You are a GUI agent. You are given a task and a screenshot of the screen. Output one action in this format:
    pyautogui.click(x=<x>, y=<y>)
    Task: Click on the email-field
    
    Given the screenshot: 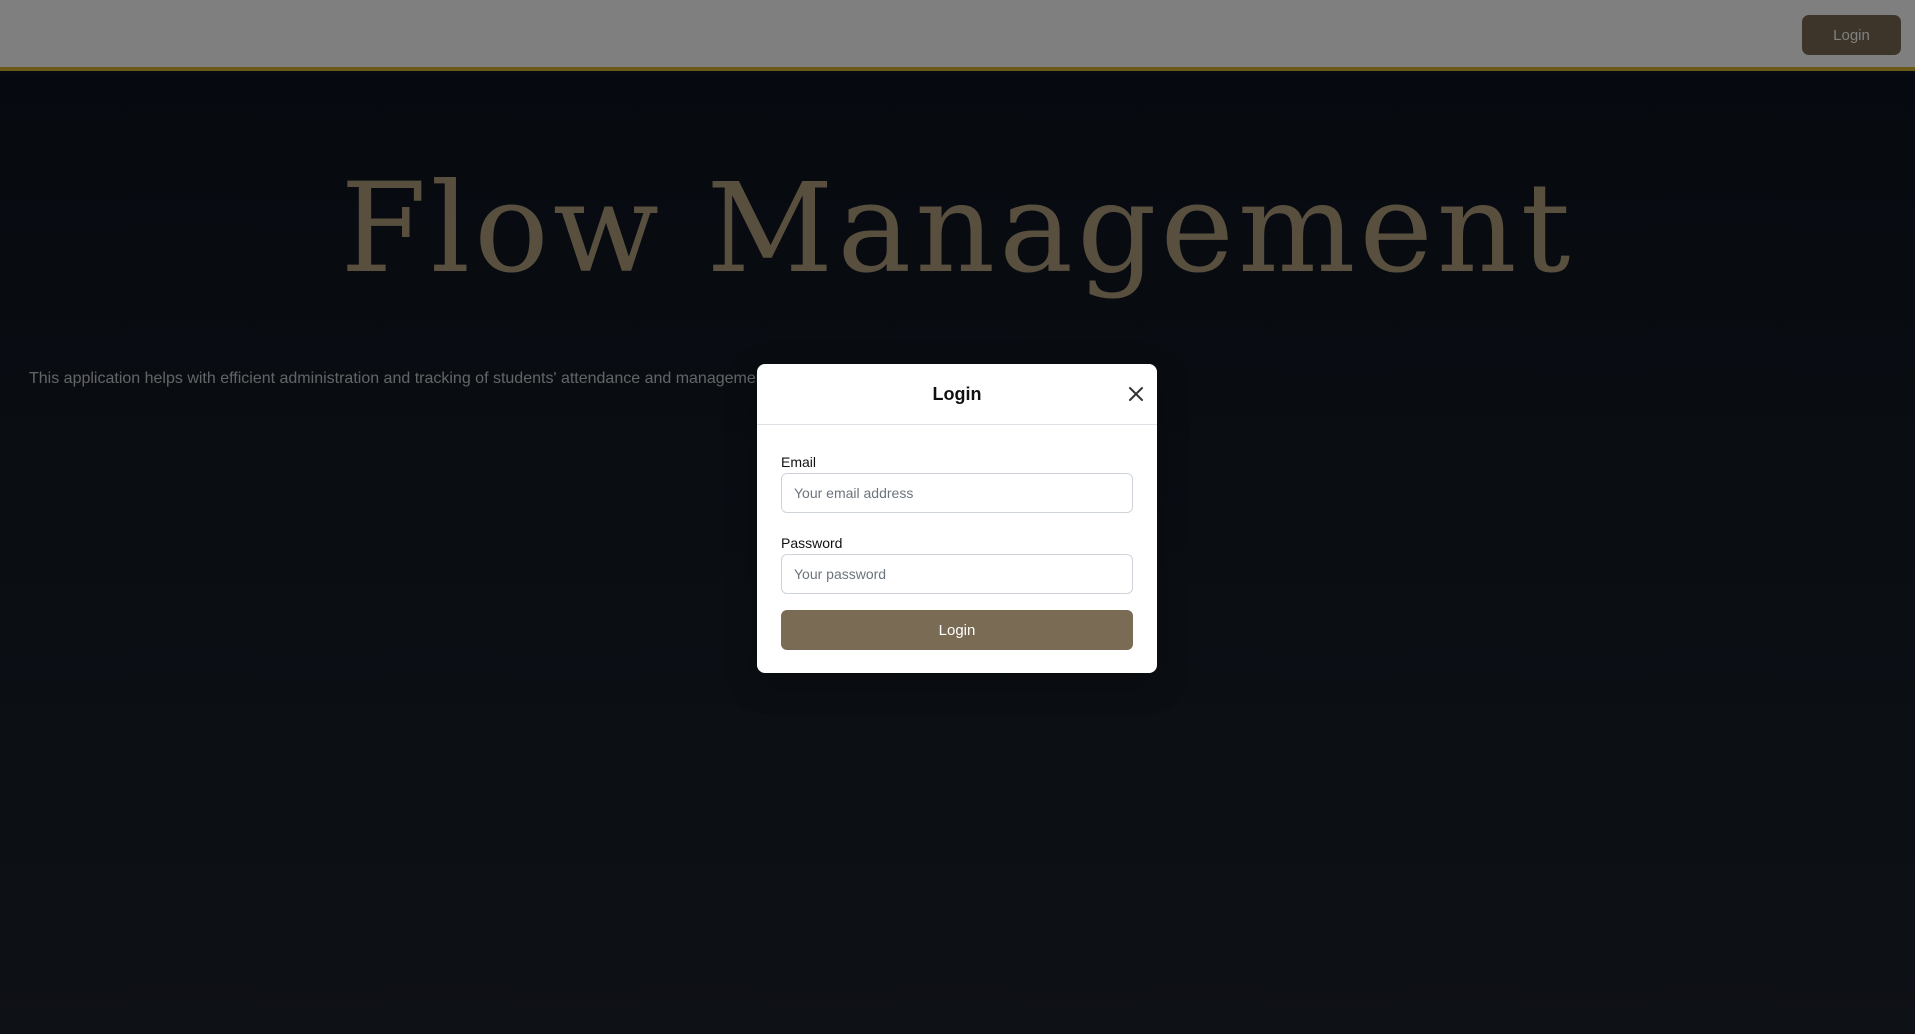 What is the action you would take?
    pyautogui.click(x=957, y=493)
    